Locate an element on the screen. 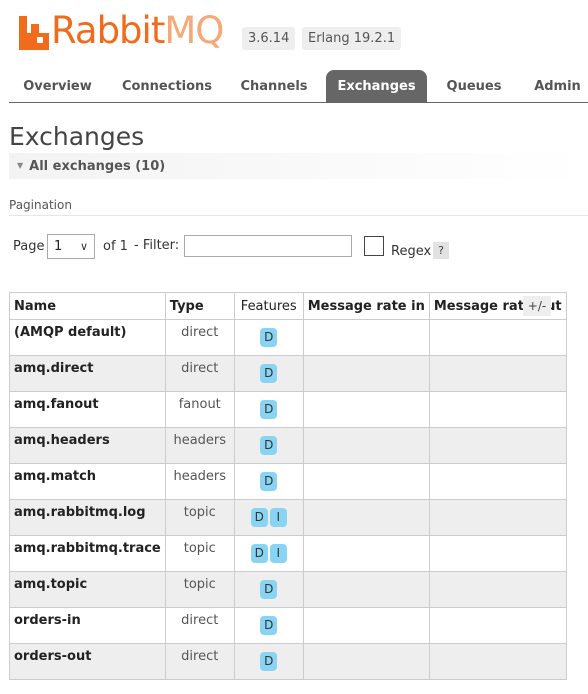 The height and width of the screenshot is (694, 588). rabbitmq-logo-icon is located at coordinates (34, 33).